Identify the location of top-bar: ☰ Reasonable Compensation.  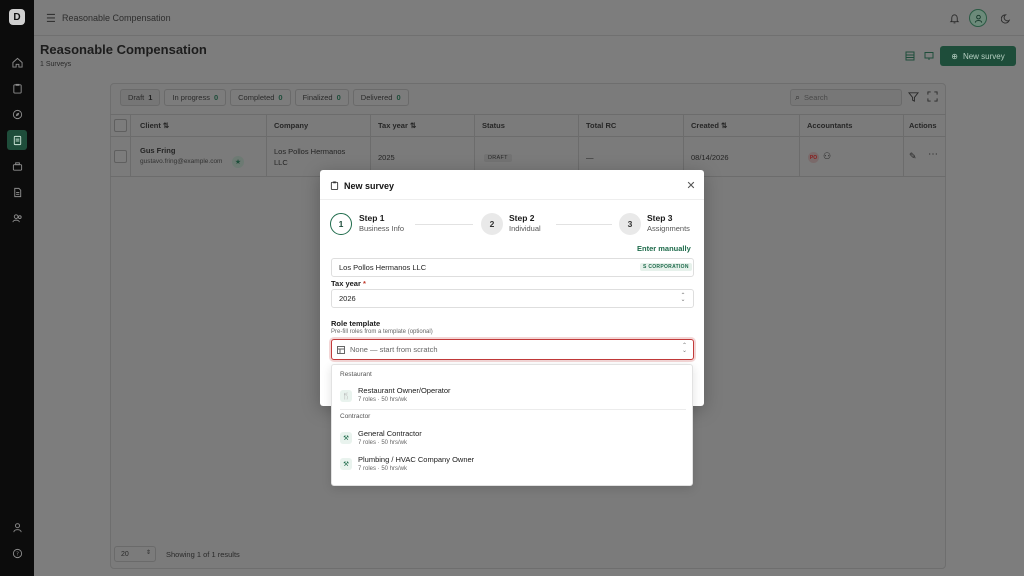
(529, 18).